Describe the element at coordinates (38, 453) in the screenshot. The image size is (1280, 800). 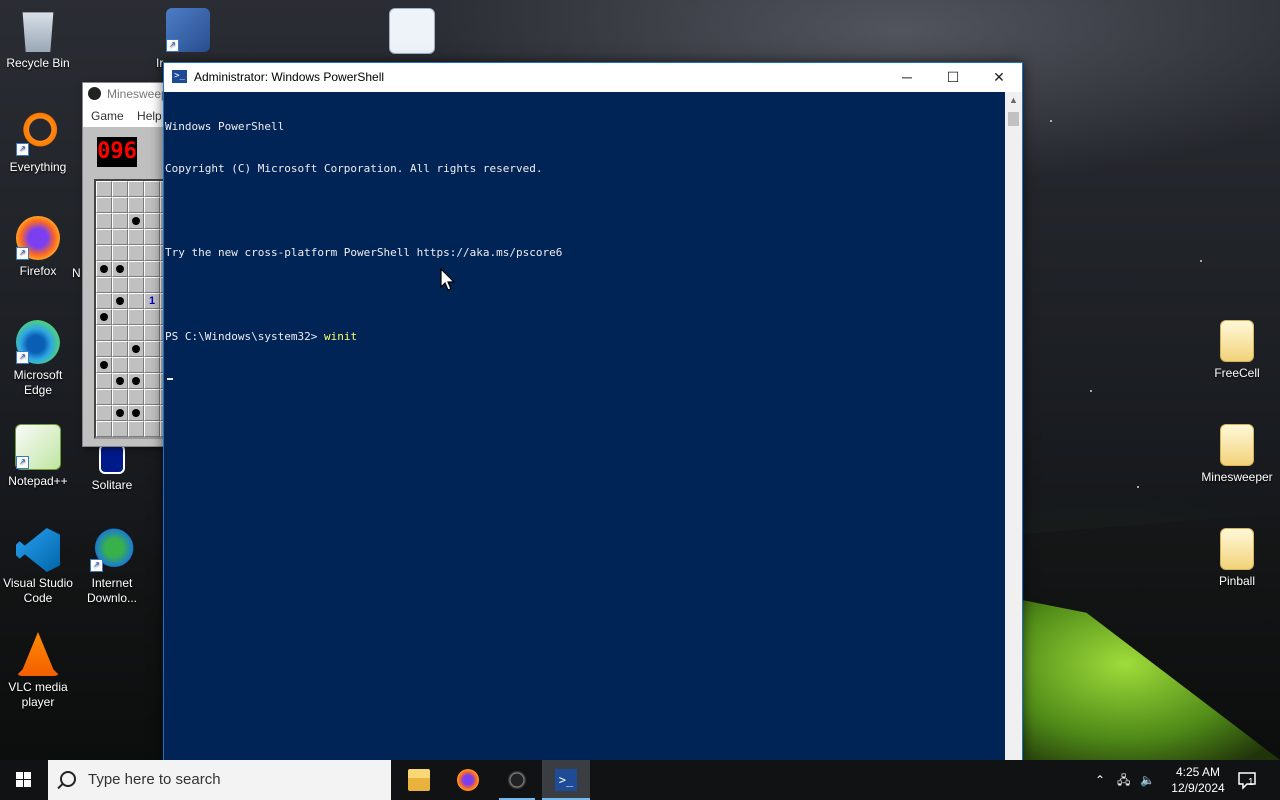
I see `desktop-icon-notepad-plus-plus: ↗ Notepad++` at that location.